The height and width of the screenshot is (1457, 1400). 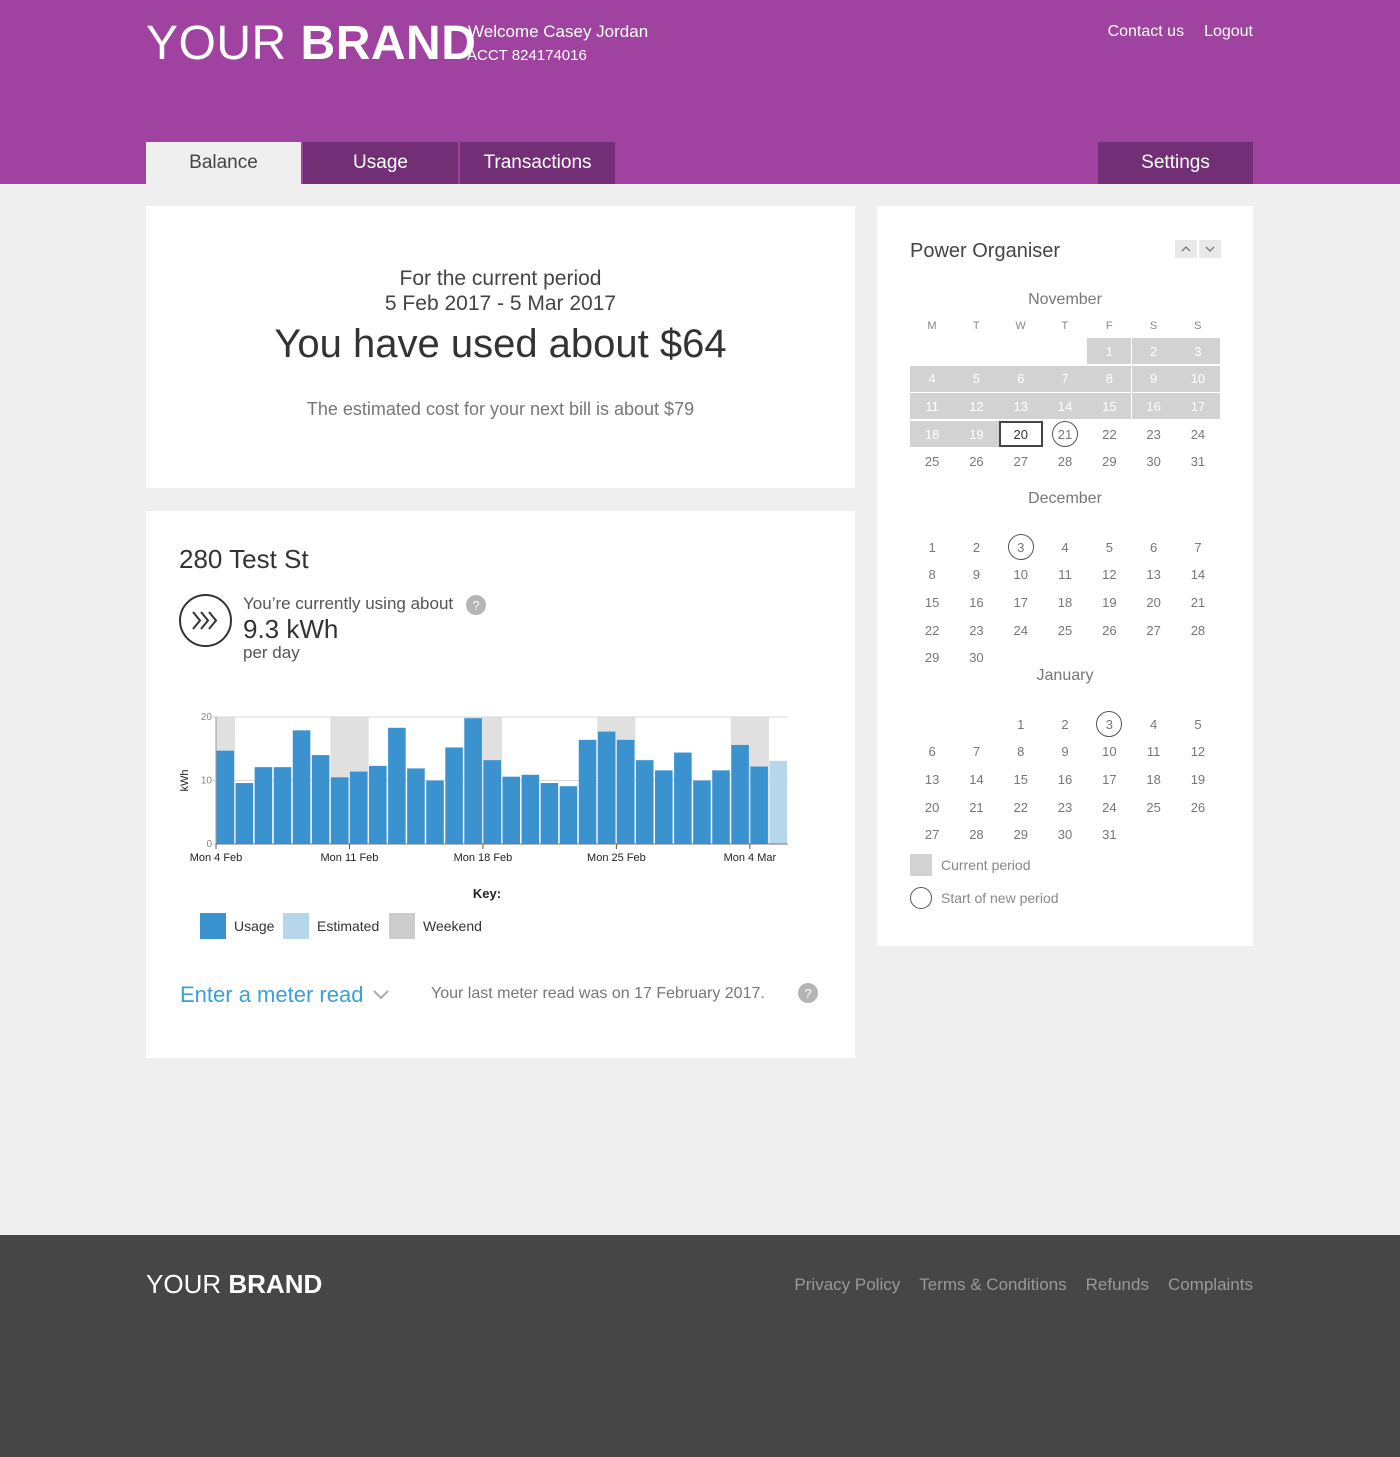 What do you see at coordinates (380, 163) in the screenshot?
I see `tab-usage: Usage` at bounding box center [380, 163].